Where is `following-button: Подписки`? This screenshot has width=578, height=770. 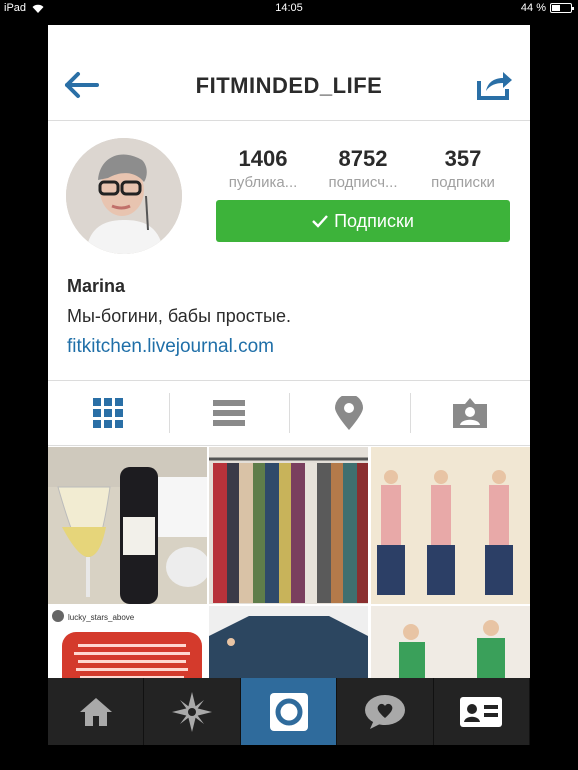
following-button: Подписки is located at coordinates (363, 221).